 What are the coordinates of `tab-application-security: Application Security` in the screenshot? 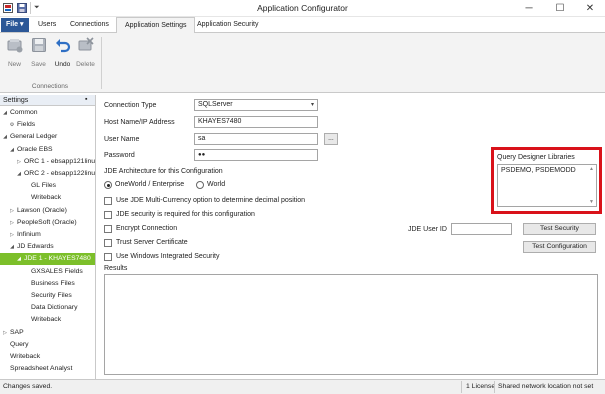 It's located at (227, 25).